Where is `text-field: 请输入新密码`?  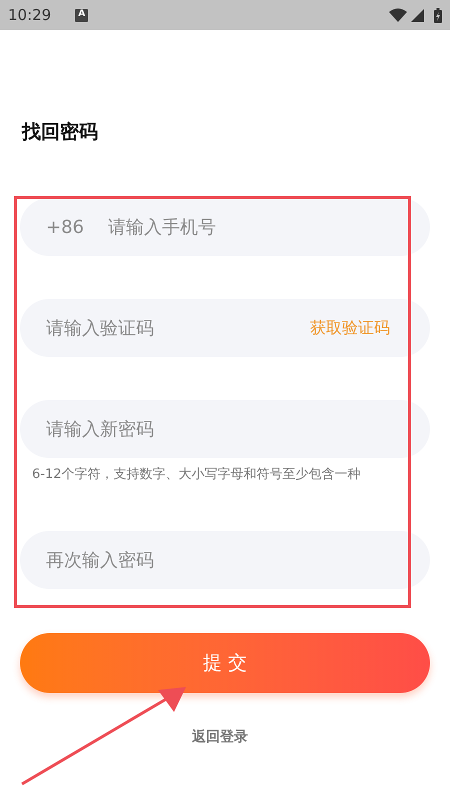 text-field: 请输入新密码 is located at coordinates (225, 429).